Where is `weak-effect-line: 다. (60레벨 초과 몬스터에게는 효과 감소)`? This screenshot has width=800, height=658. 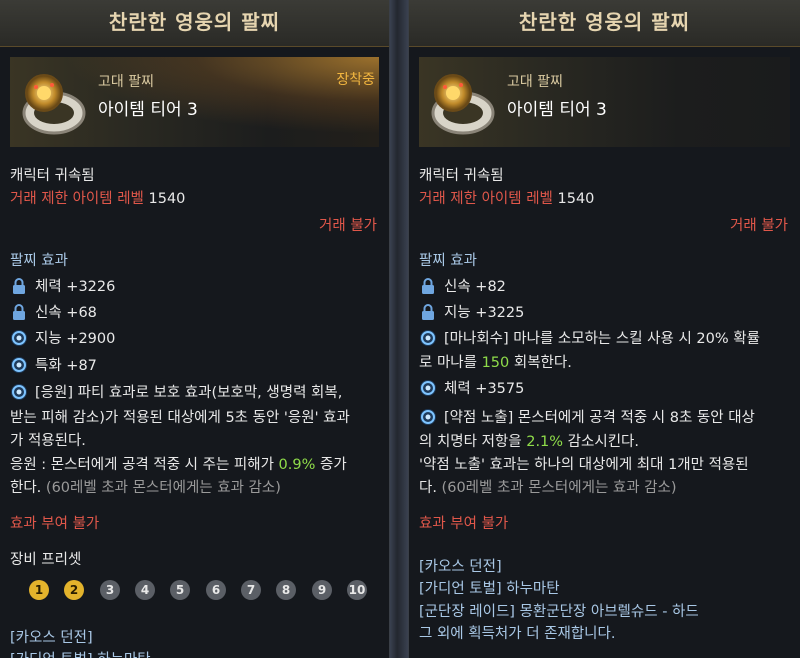 weak-effect-line: 다. (60레벨 초과 몬스터에게는 효과 감소) is located at coordinates (548, 486).